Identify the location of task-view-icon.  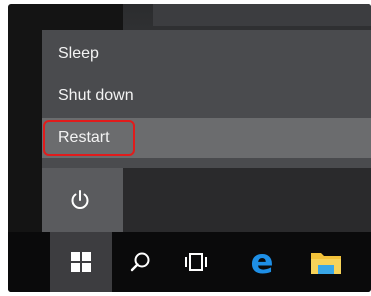
(196, 262).